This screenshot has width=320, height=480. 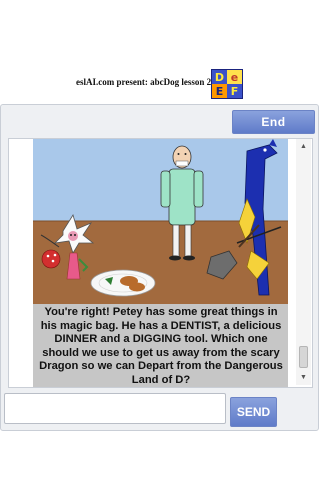 I want to click on logo-letter: E, so click(x=219, y=91).